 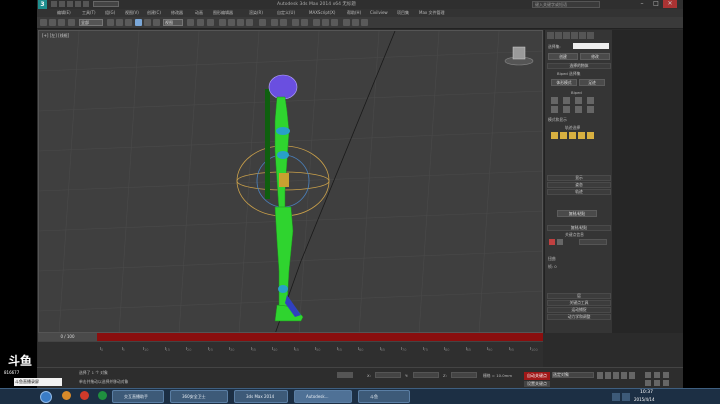 I want to click on taskbar-item-3dsmax: 3ds Max 2014, so click(x=261, y=396).